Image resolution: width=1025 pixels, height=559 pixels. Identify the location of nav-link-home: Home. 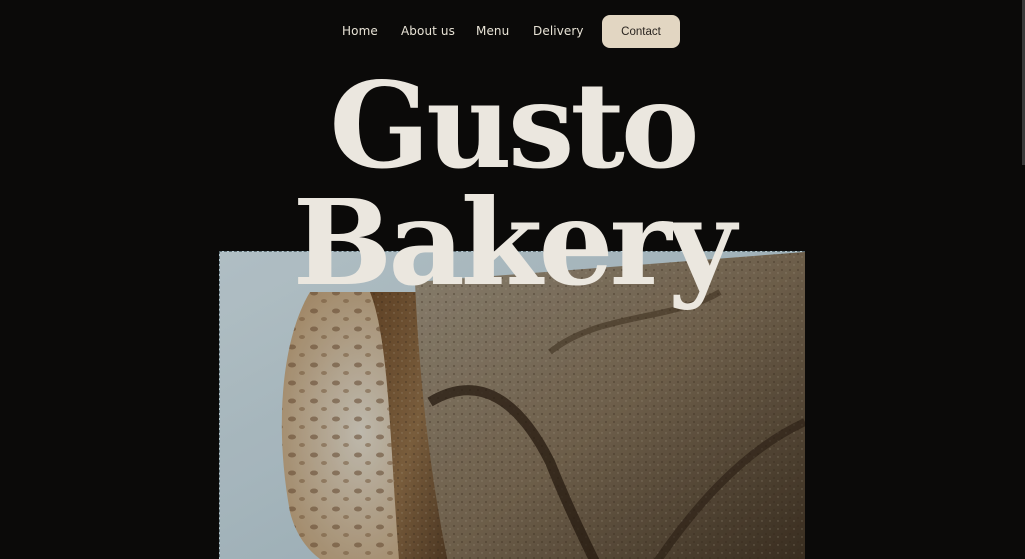
(360, 31).